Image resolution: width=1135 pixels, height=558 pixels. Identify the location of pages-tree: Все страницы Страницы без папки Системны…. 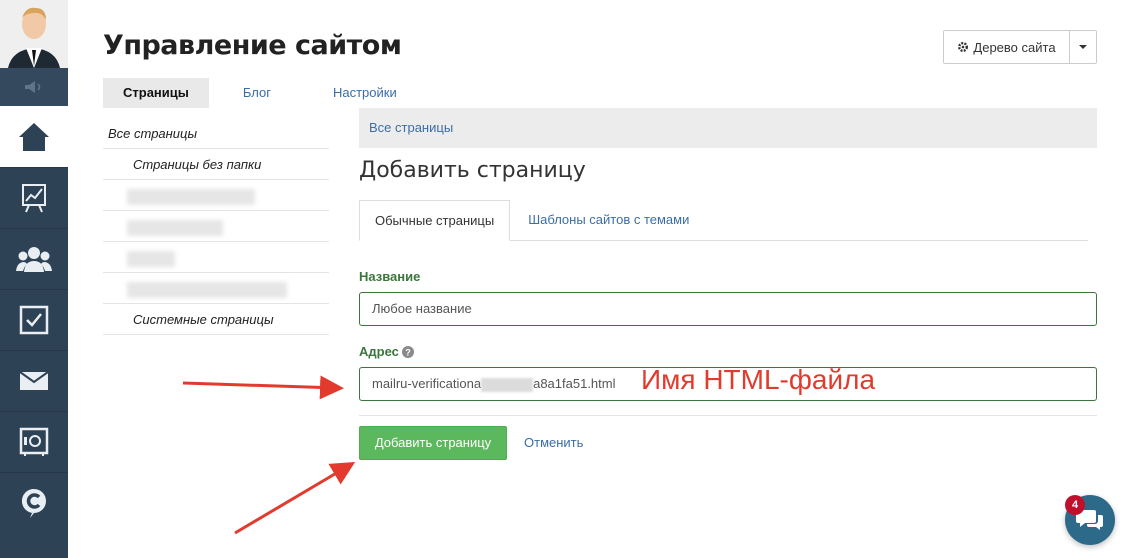
(216, 226).